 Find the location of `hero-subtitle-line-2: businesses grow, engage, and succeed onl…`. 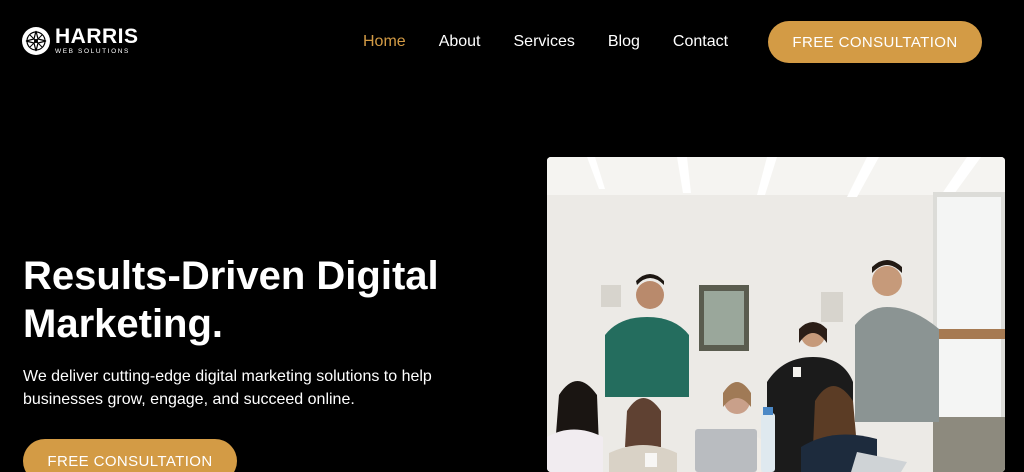

hero-subtitle-line-2: businesses grow, engage, and succeed onl… is located at coordinates (189, 399).